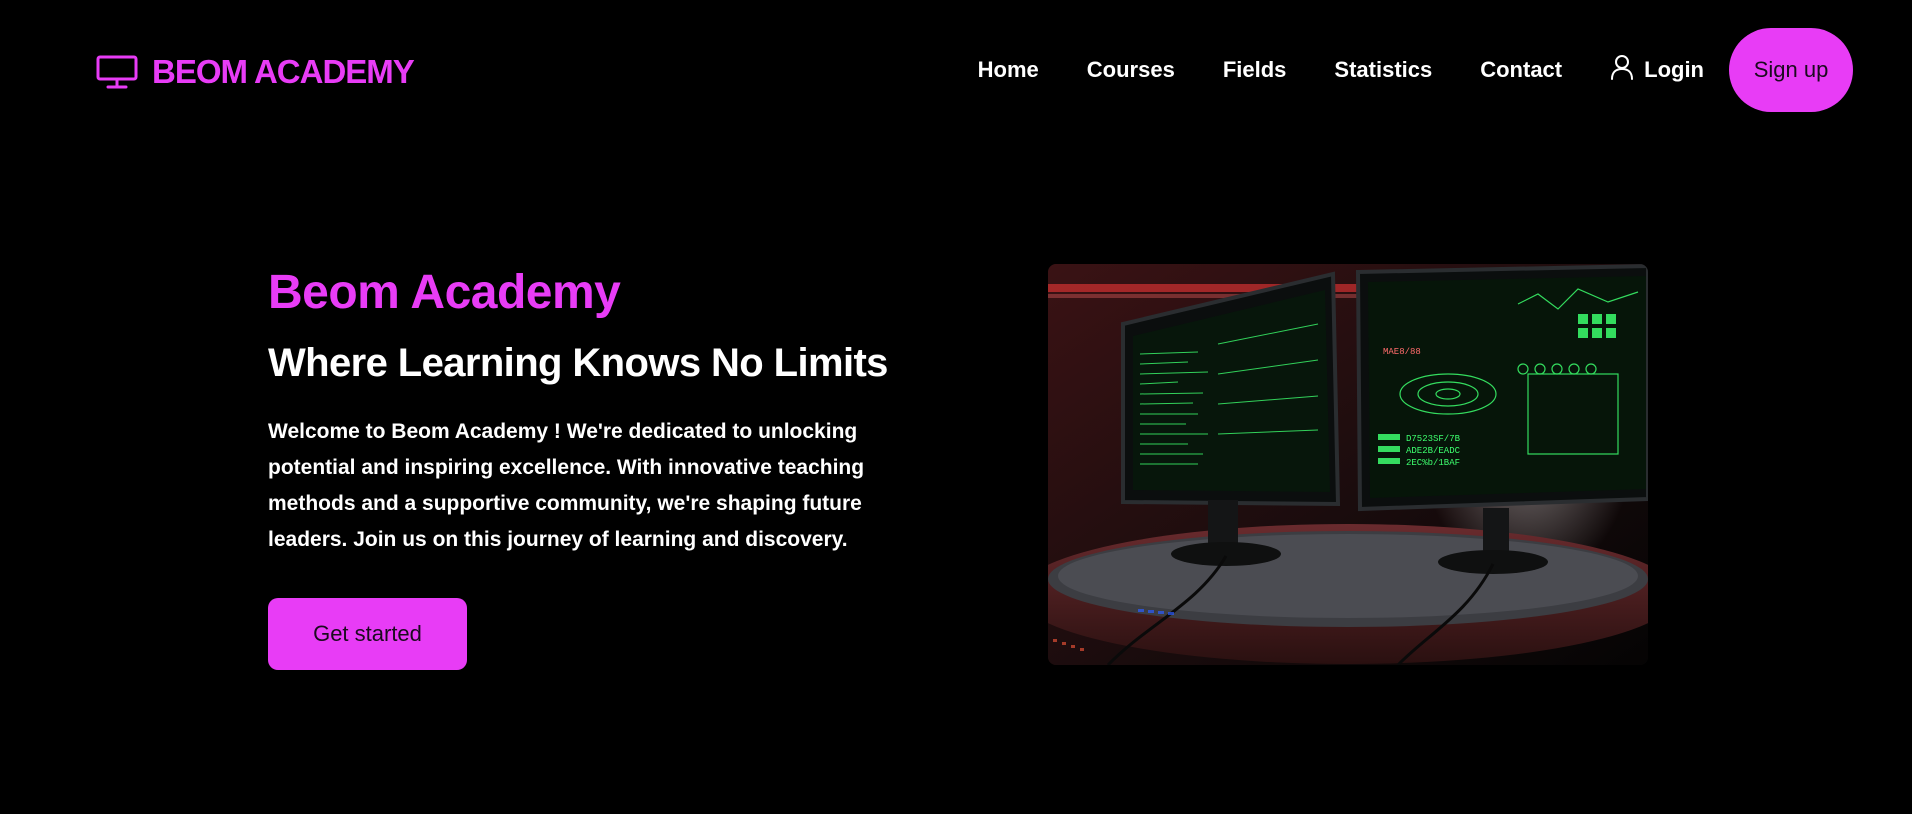 This screenshot has height=814, width=1912. I want to click on nav-fields: Fields, so click(1255, 70).